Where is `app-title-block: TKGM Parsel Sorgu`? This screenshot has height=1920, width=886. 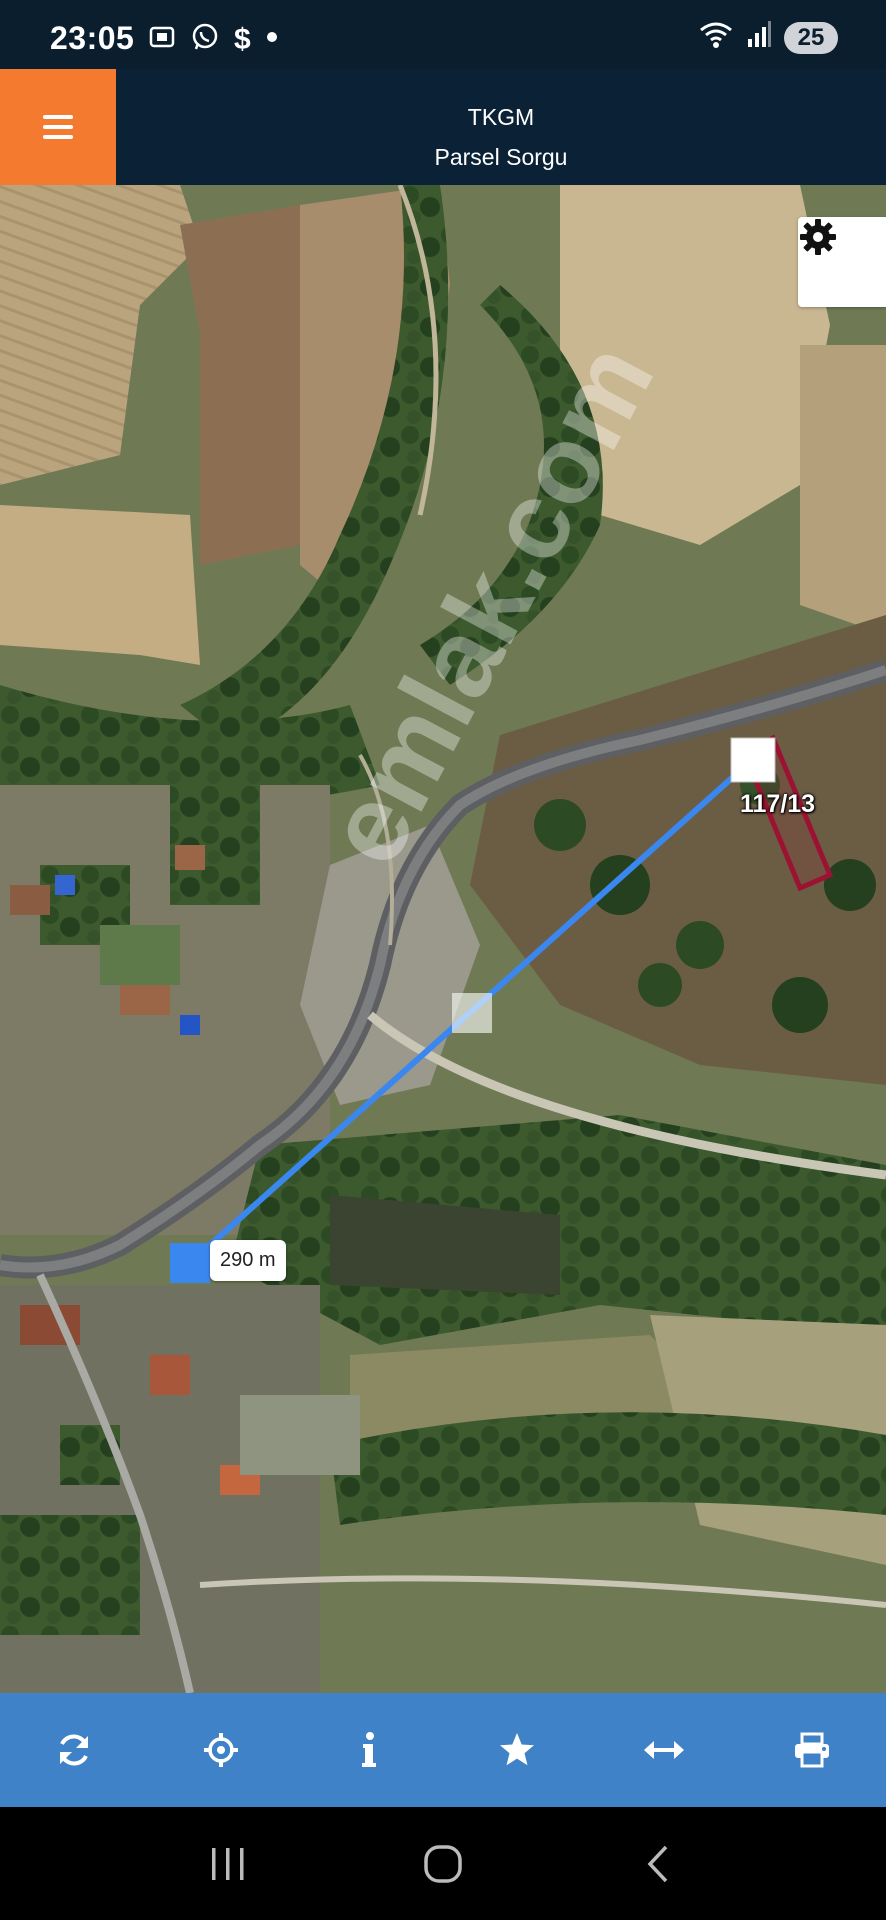 app-title-block: TKGM Parsel Sorgu is located at coordinates (501, 137).